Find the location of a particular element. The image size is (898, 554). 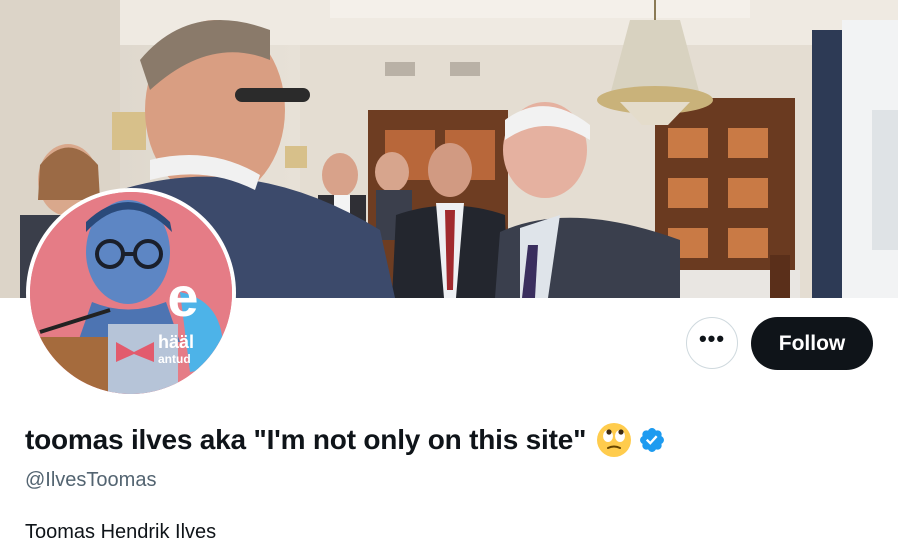

face-with-rolling-eyes-icon is located at coordinates (614, 440).